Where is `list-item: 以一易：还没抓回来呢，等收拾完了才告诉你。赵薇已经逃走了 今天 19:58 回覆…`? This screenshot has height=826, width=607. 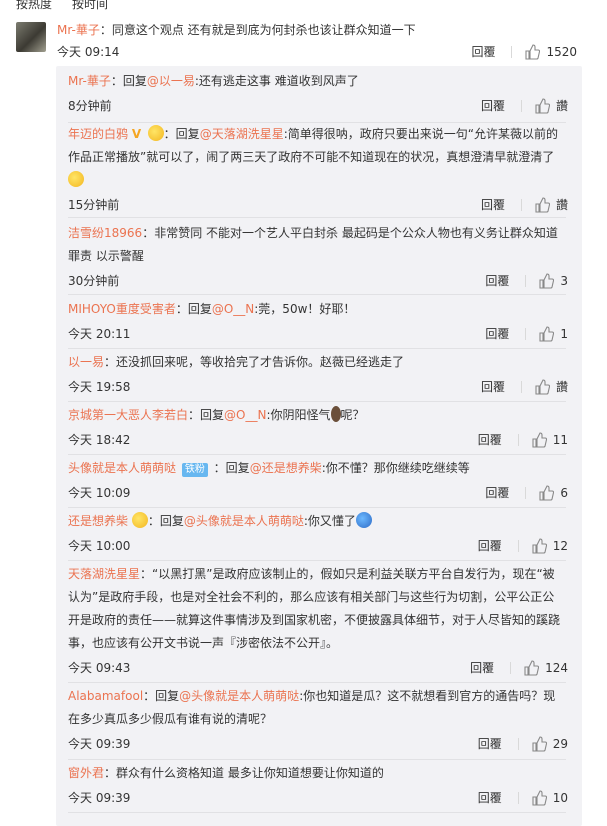
list-item: 以一易：还没抓回来呢，等收拾完了才告诉你。赵薇已经逃走了 今天 19:58 回覆… is located at coordinates (318, 373).